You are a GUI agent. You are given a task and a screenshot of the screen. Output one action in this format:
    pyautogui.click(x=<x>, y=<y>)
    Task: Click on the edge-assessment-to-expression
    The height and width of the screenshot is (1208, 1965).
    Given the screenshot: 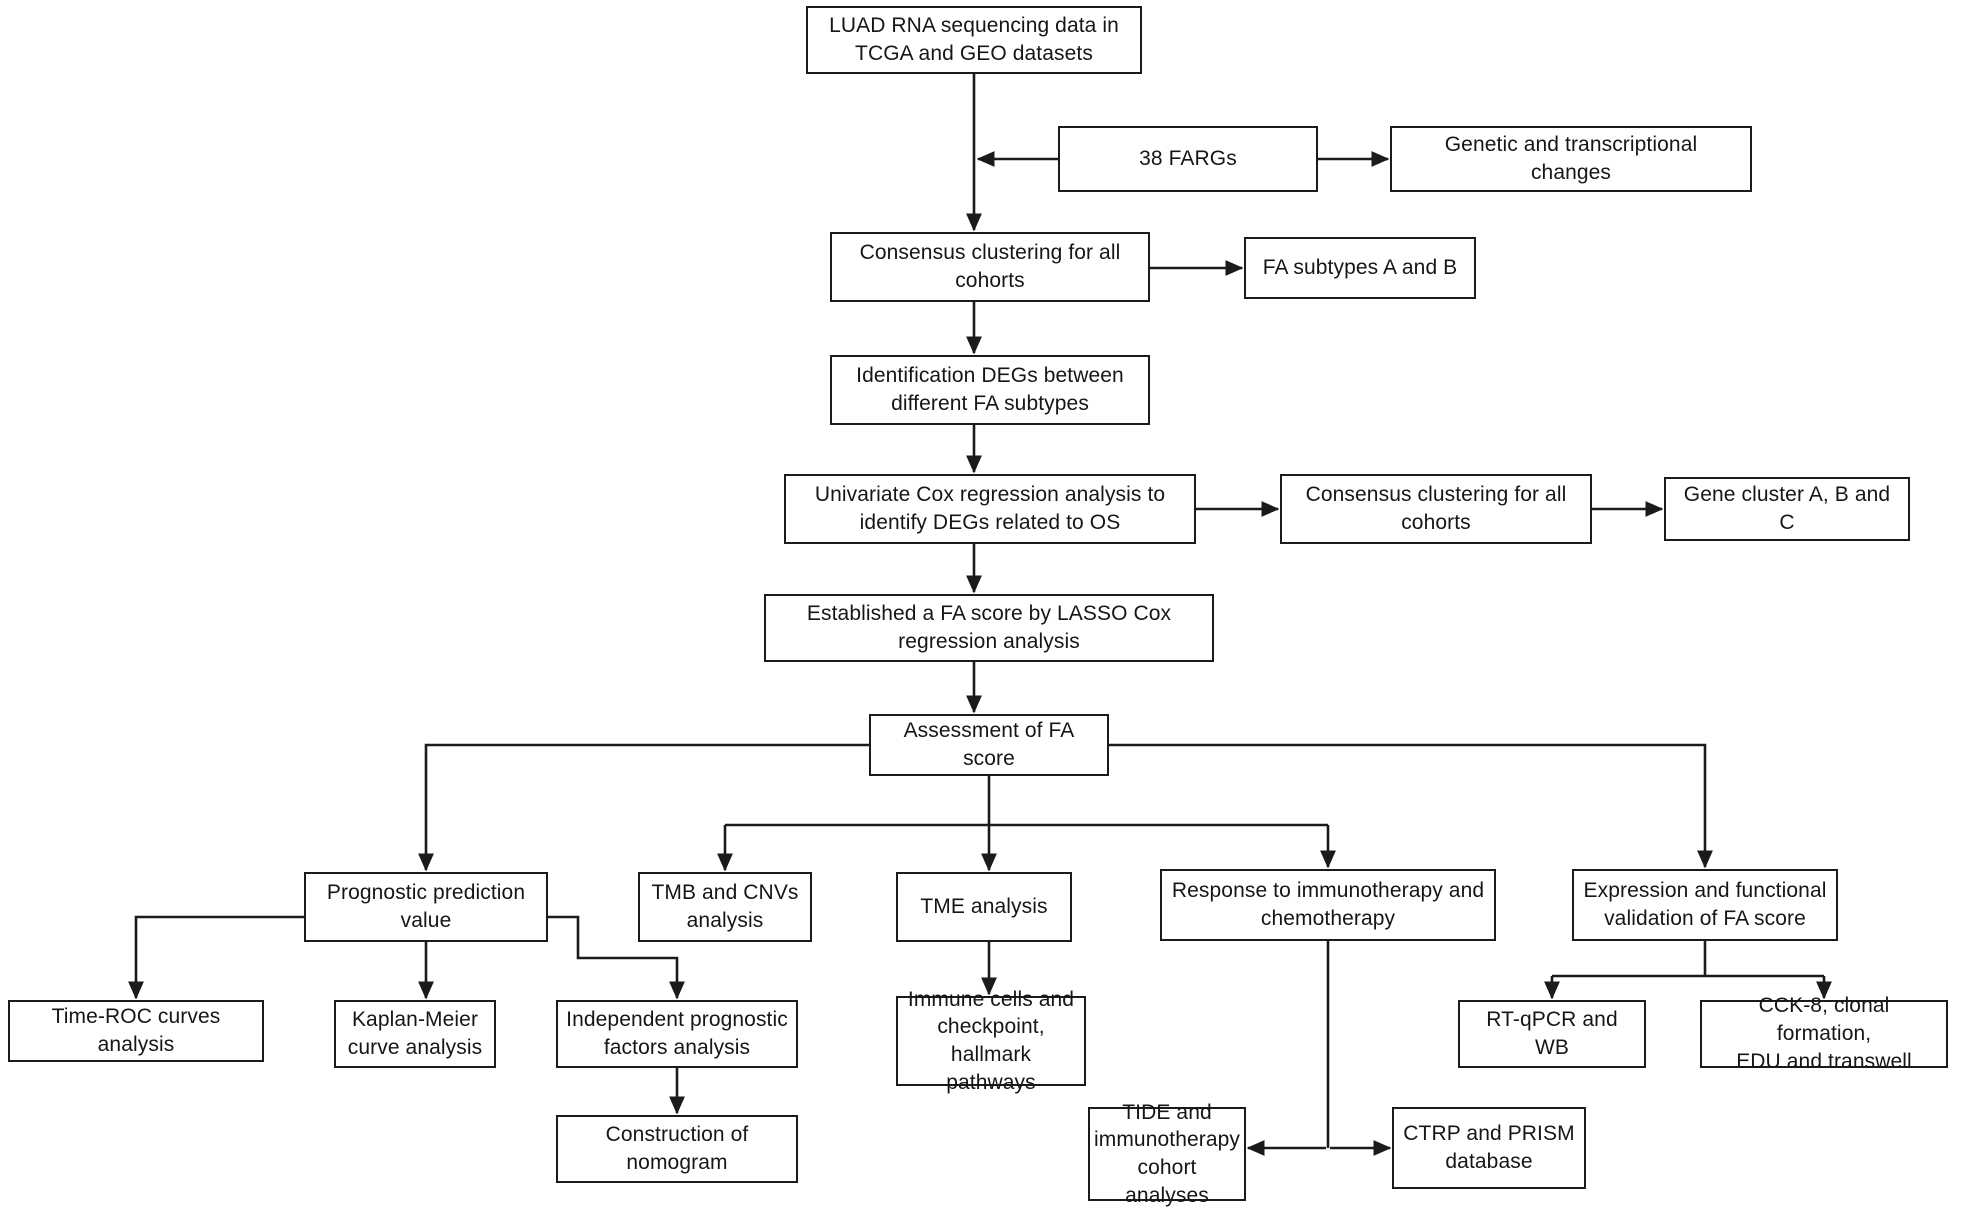 What is the action you would take?
    pyautogui.click(x=1411, y=806)
    